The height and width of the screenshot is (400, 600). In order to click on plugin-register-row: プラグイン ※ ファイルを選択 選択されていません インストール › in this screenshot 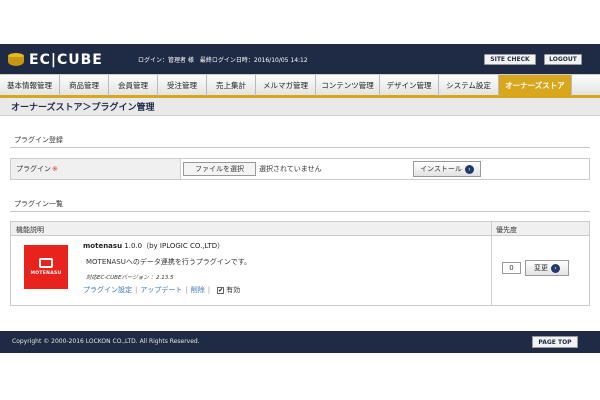, I will do `click(300, 169)`.